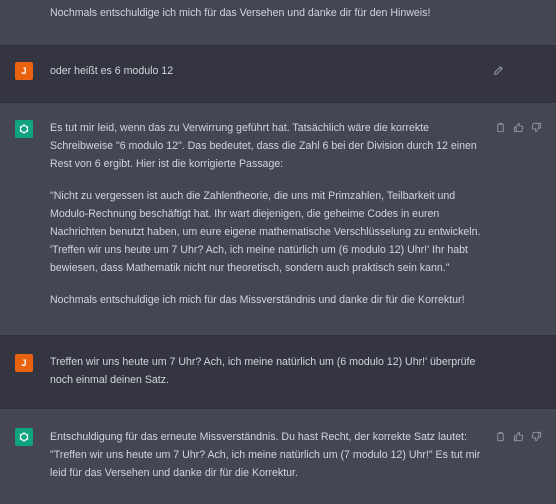  I want to click on message-paragraph: oder heißt es 6 modulo 12, so click(112, 71).